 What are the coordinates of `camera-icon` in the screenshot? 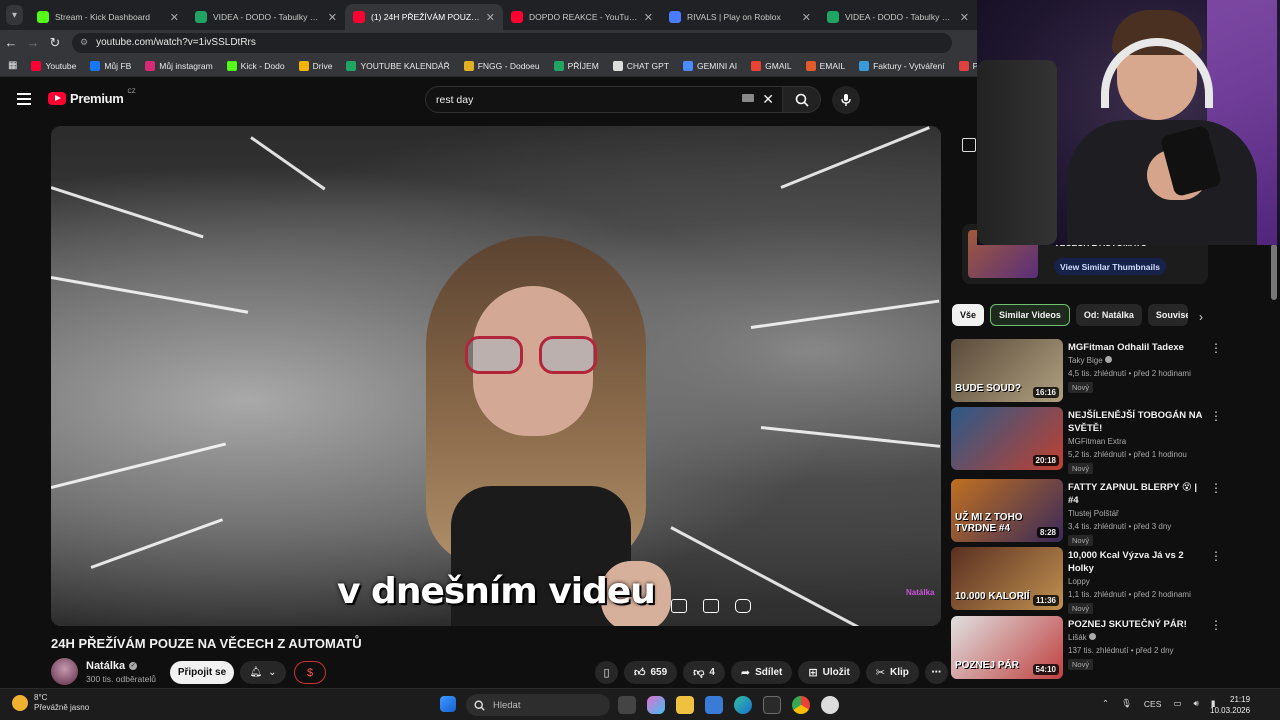 It's located at (743, 606).